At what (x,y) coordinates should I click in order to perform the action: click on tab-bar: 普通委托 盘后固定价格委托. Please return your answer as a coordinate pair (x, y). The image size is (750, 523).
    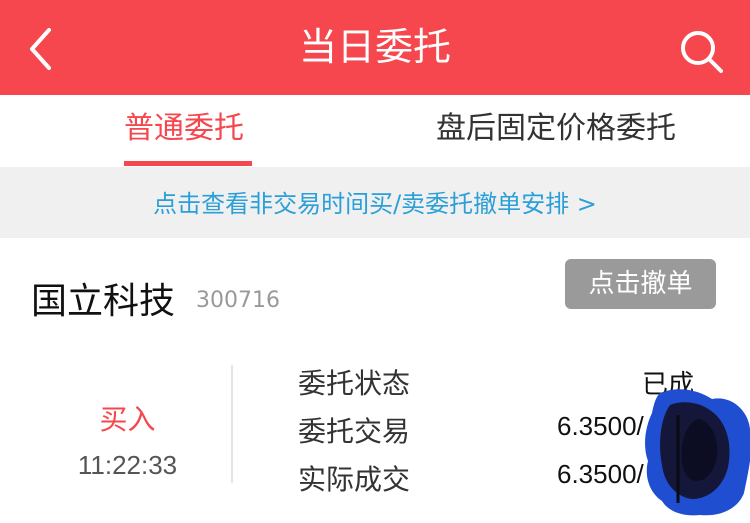
    Looking at the image, I should click on (375, 131).